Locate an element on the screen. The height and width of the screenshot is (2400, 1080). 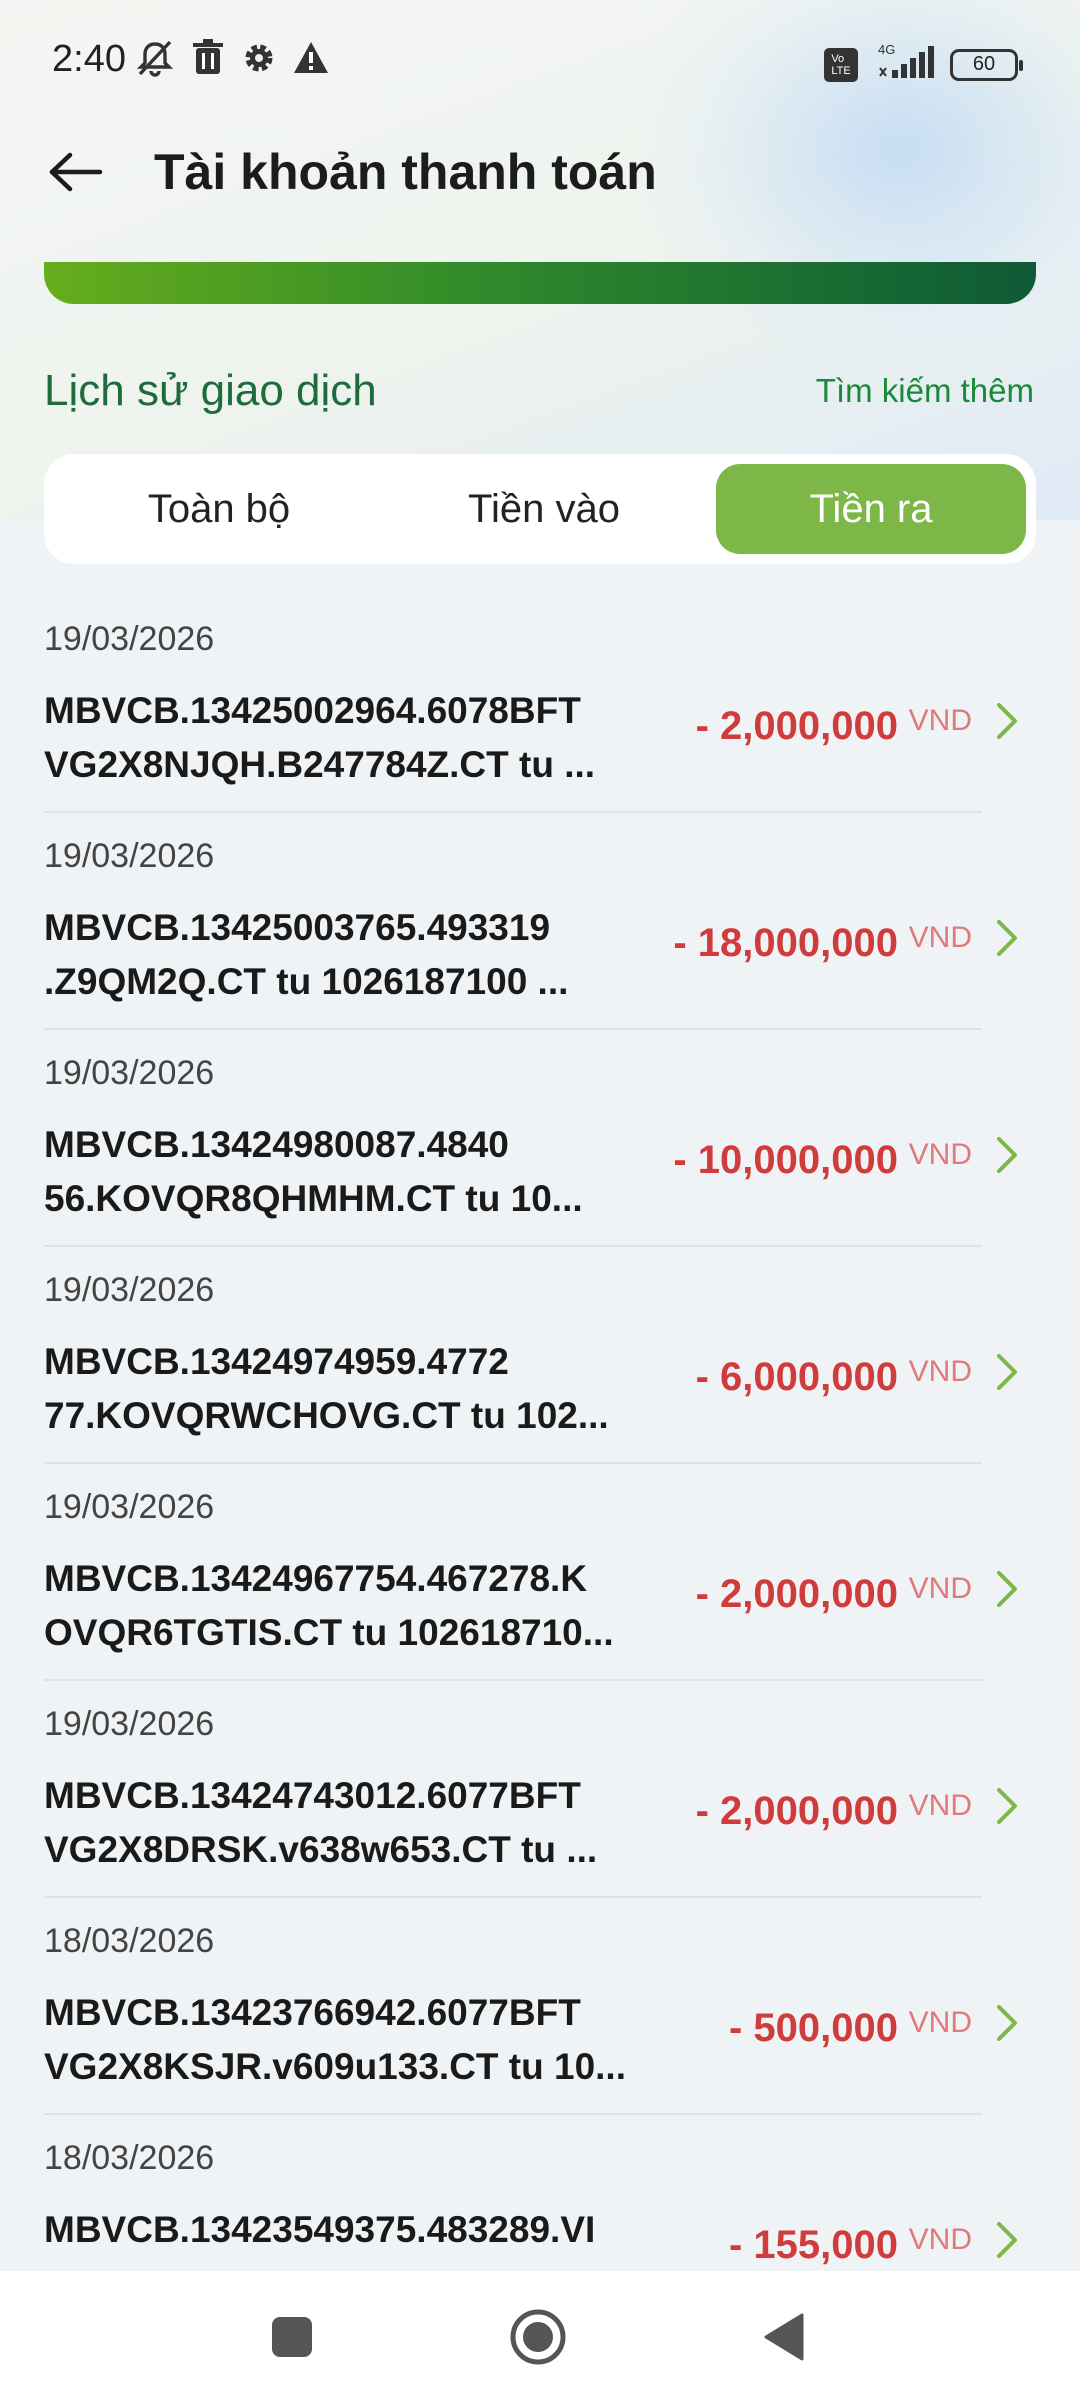
transaction-description-line1: MBVCB.13424974959.4772 is located at coordinates (276, 1361).